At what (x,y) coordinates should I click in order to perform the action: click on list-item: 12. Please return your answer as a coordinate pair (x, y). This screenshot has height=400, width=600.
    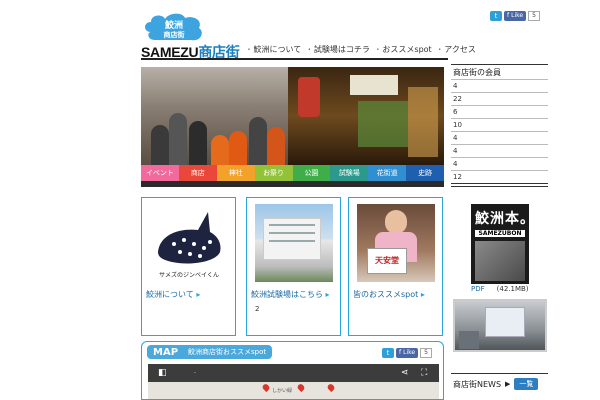
    Looking at the image, I should click on (499, 176).